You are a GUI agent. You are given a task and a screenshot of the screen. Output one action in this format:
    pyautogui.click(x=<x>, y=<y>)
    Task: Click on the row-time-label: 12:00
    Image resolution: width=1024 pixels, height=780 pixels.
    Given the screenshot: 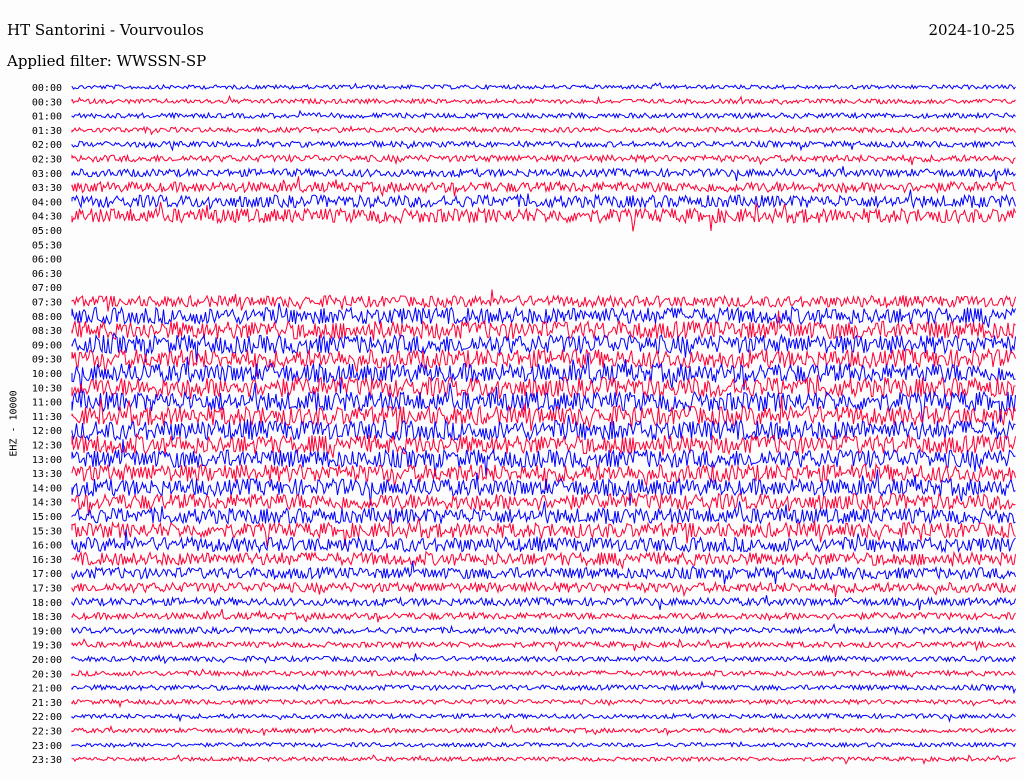 What is the action you would take?
    pyautogui.click(x=47, y=431)
    